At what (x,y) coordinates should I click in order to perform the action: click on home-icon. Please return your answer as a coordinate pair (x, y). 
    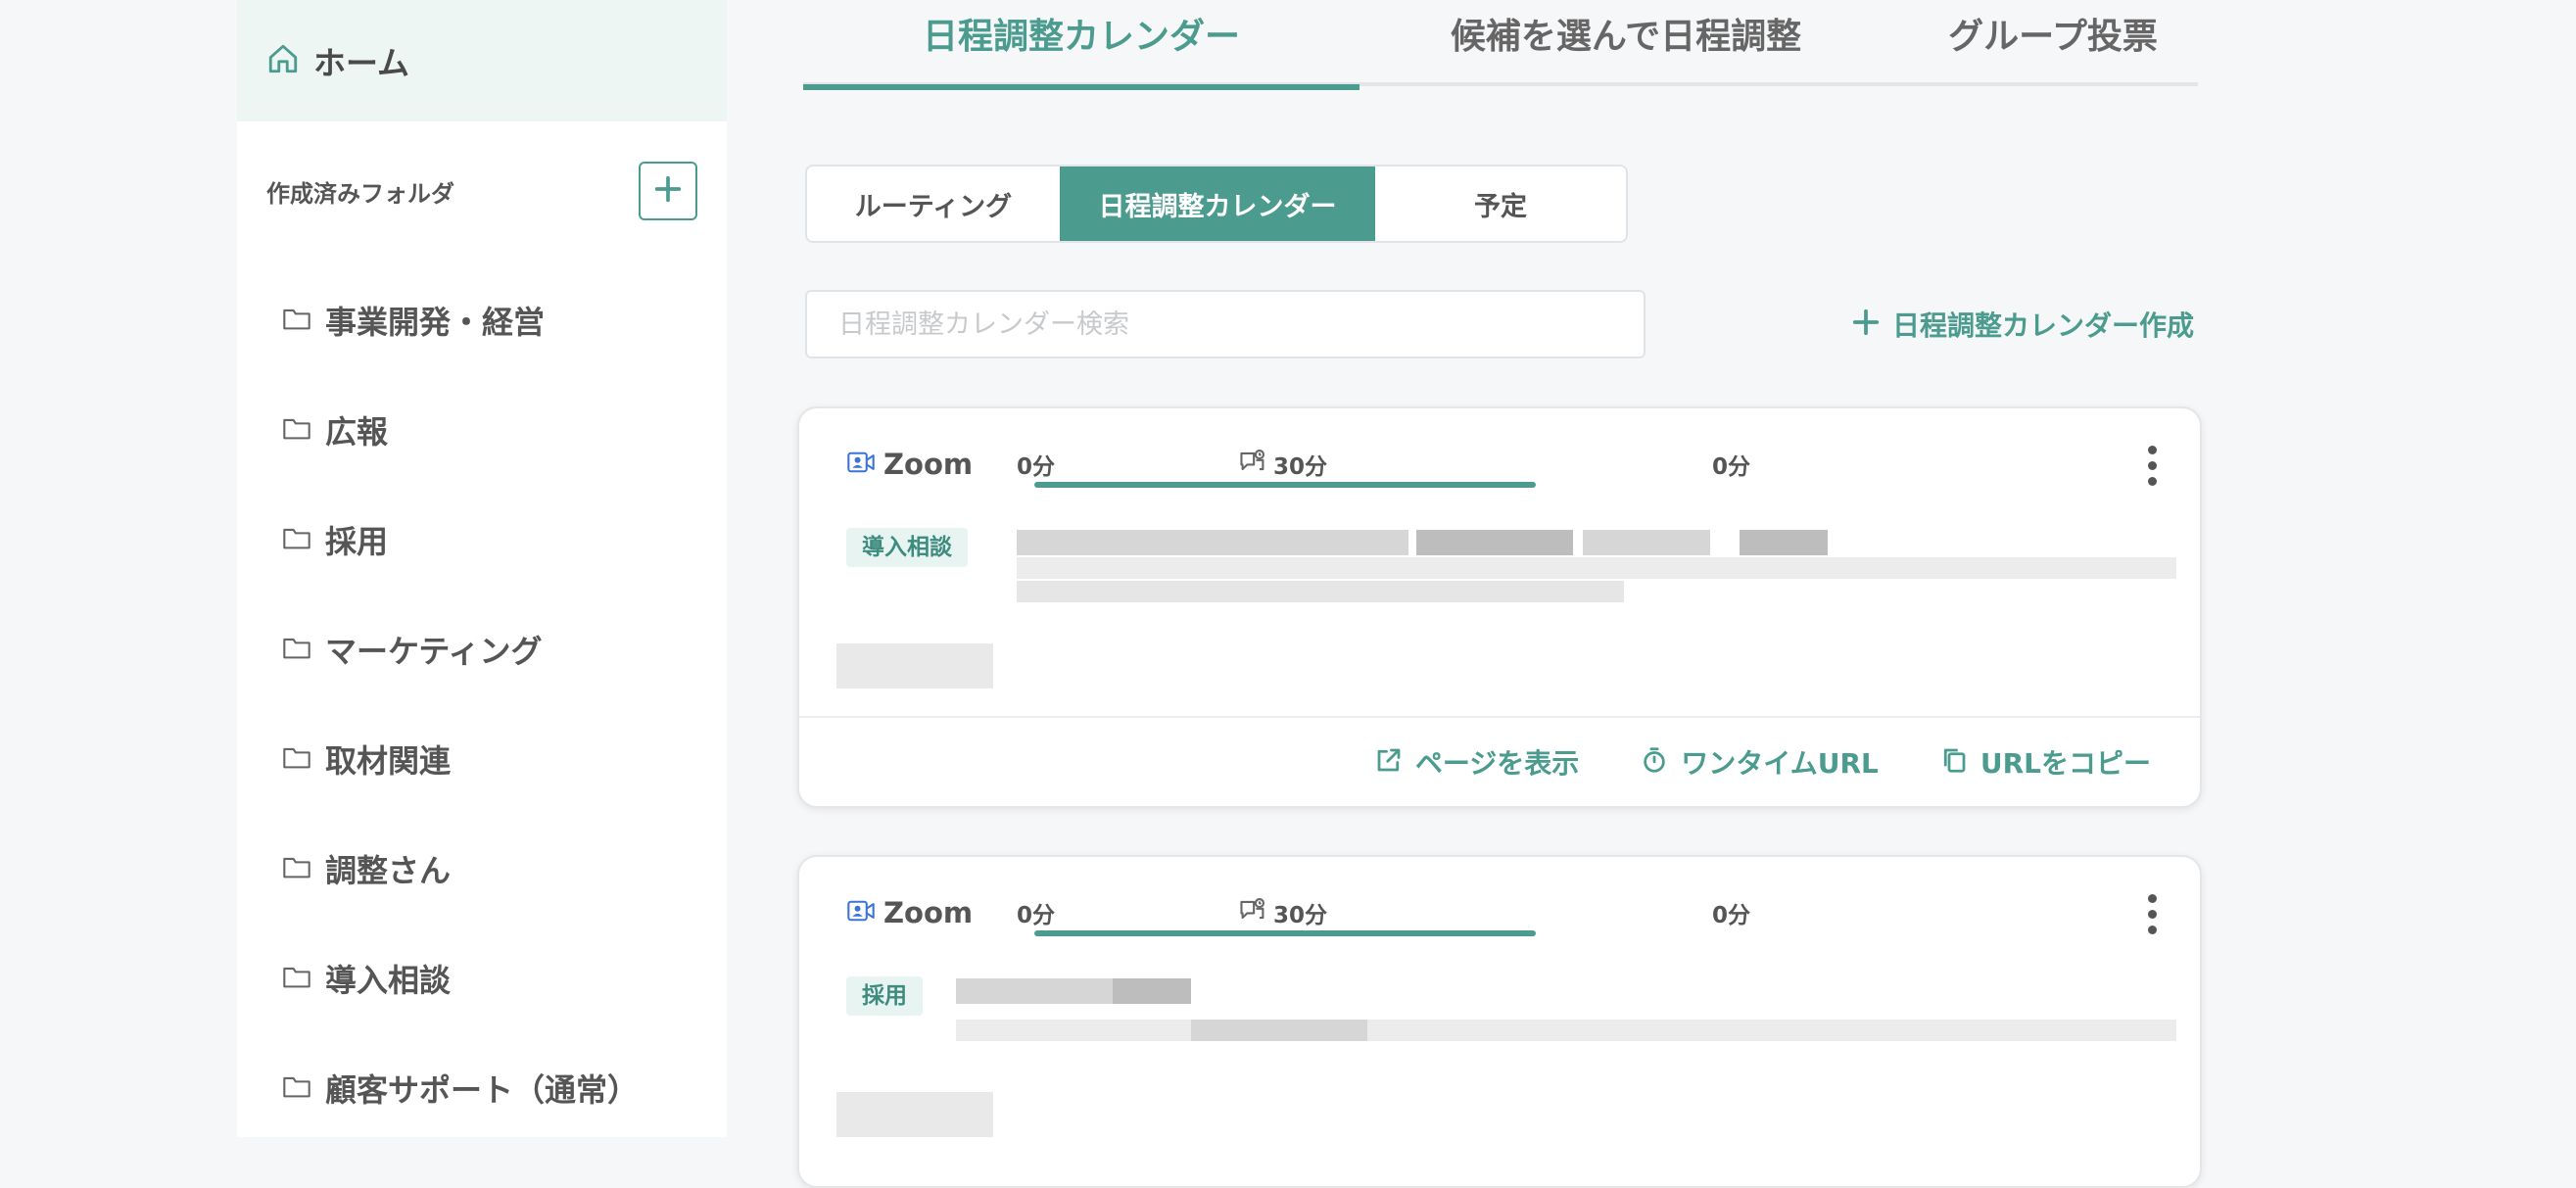
    Looking at the image, I should click on (283, 60).